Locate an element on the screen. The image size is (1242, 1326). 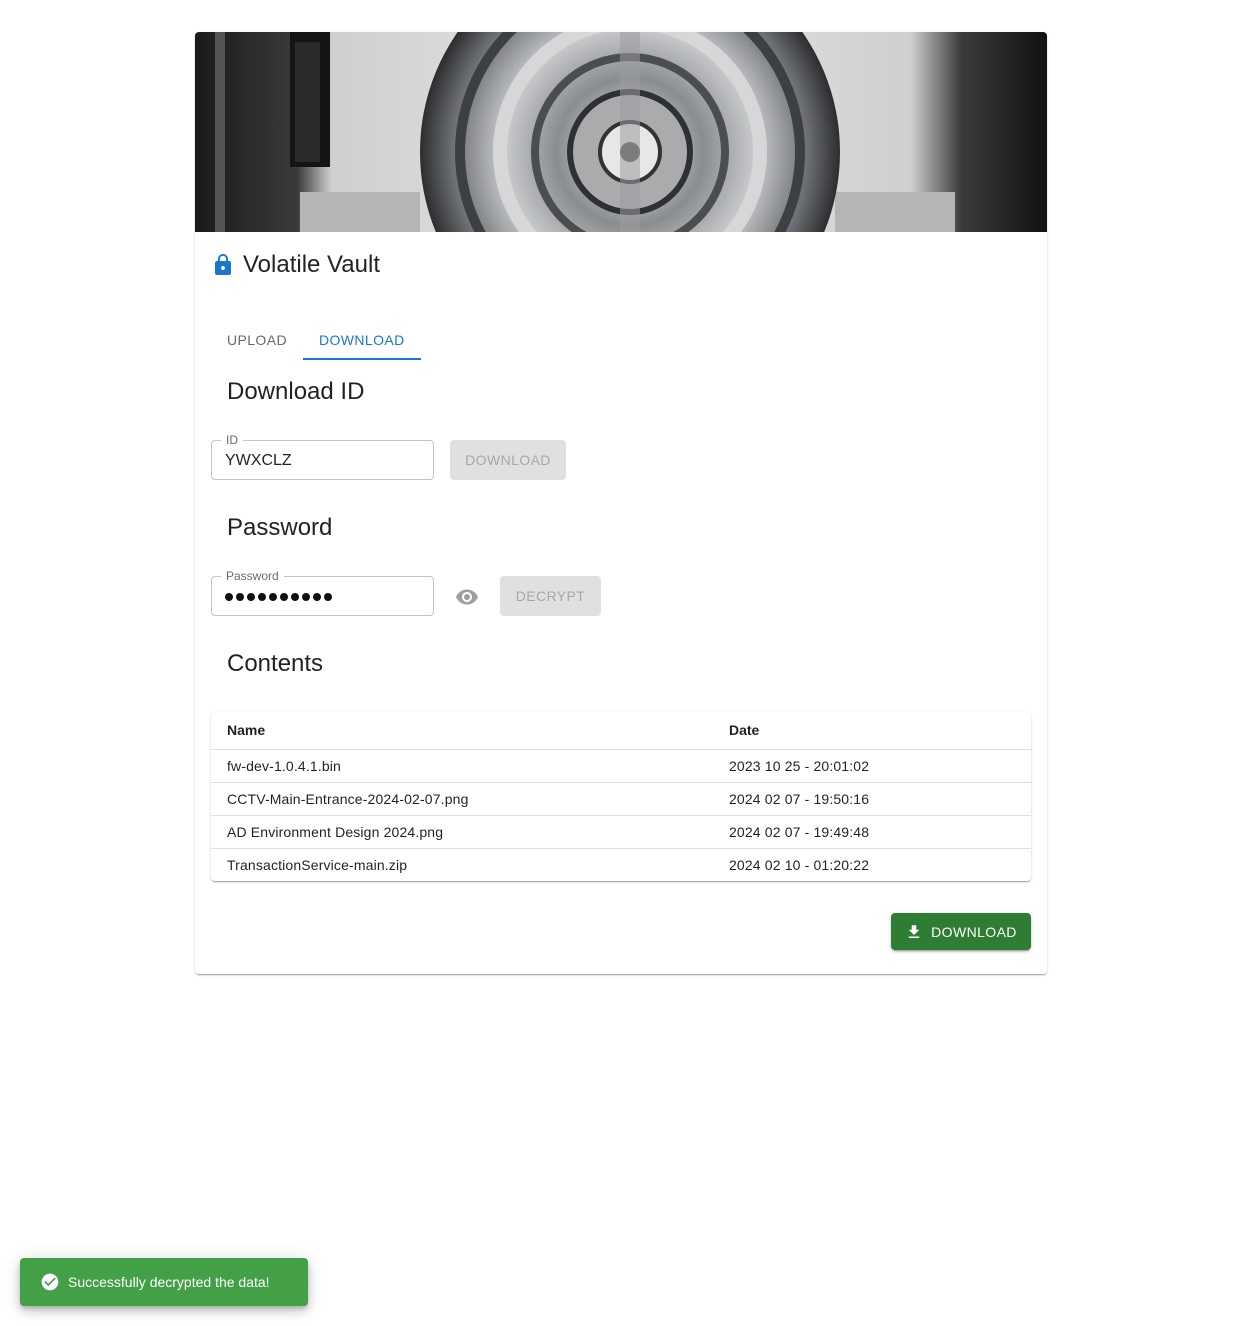
app-title-row: Volatile Vault is located at coordinates (295, 265).